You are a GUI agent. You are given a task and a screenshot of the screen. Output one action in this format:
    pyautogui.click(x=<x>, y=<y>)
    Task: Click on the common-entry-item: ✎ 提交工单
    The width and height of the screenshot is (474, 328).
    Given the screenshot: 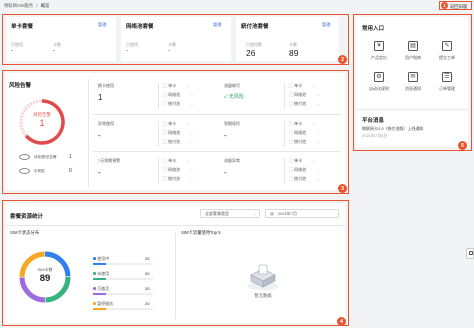 What is the action you would take?
    pyautogui.click(x=447, y=52)
    